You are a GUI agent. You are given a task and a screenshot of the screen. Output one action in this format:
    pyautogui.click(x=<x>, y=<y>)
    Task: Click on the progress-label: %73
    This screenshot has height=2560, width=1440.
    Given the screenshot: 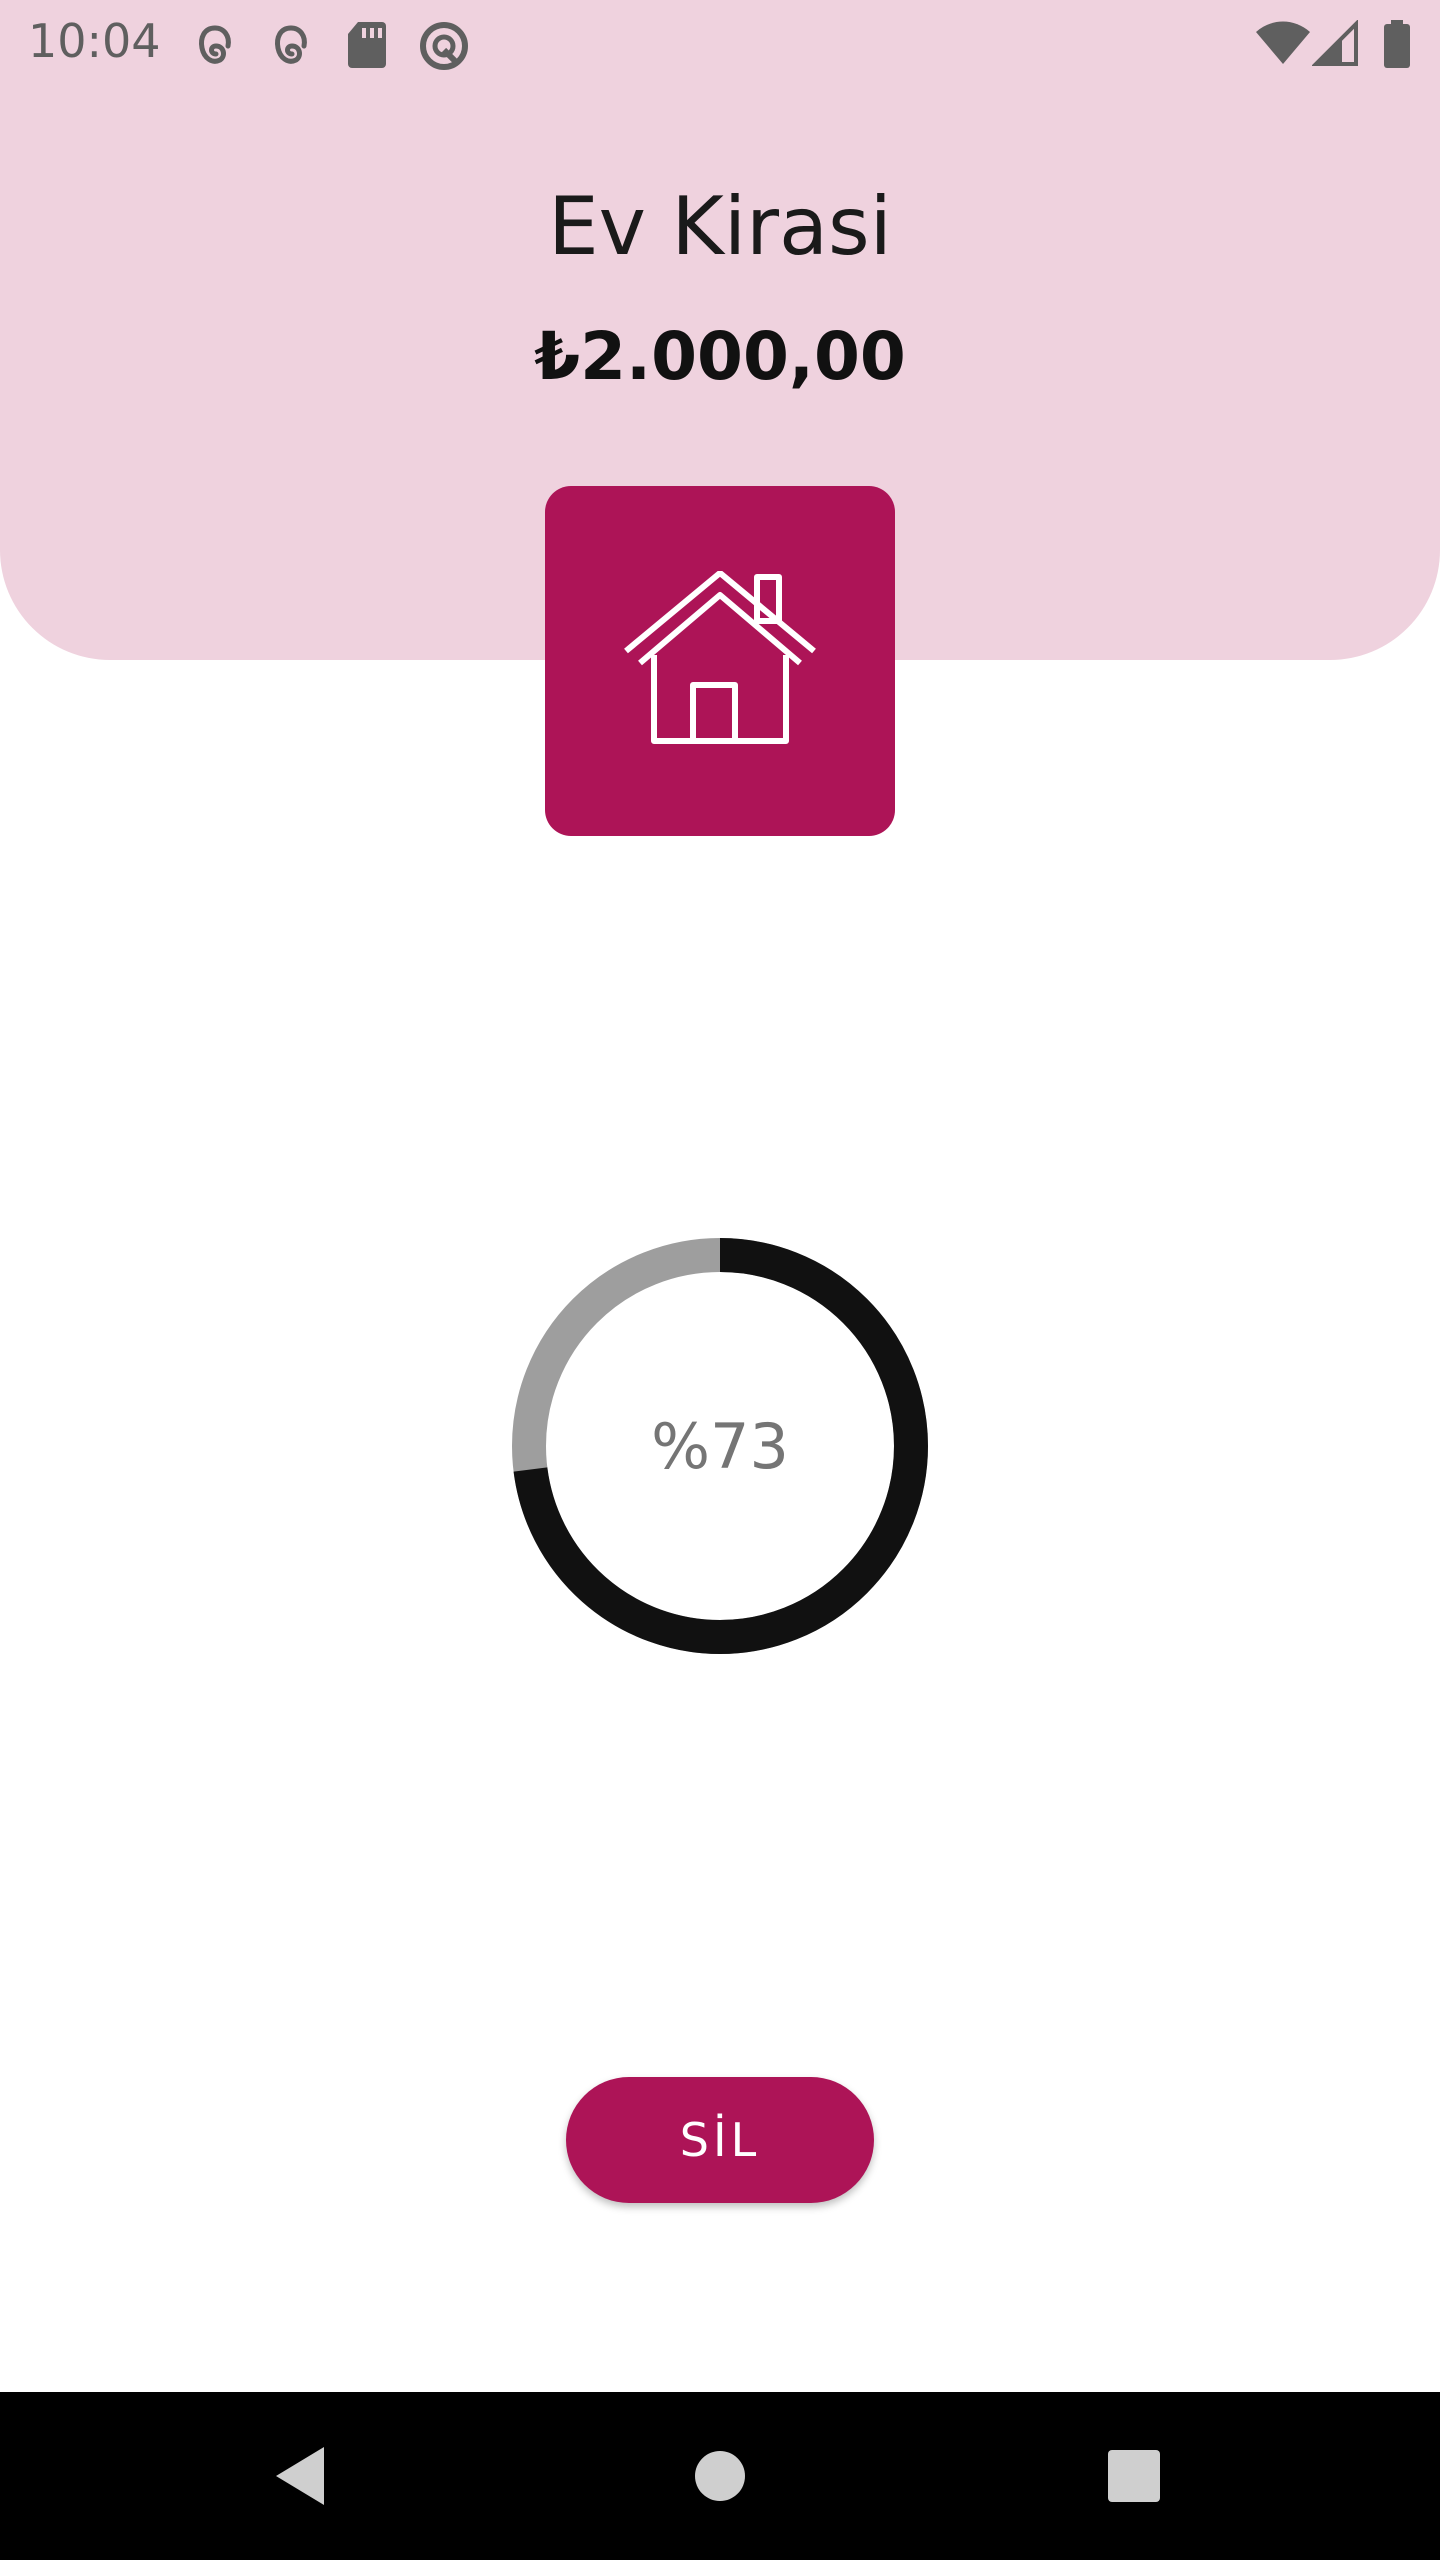 What is the action you would take?
    pyautogui.click(x=720, y=1446)
    